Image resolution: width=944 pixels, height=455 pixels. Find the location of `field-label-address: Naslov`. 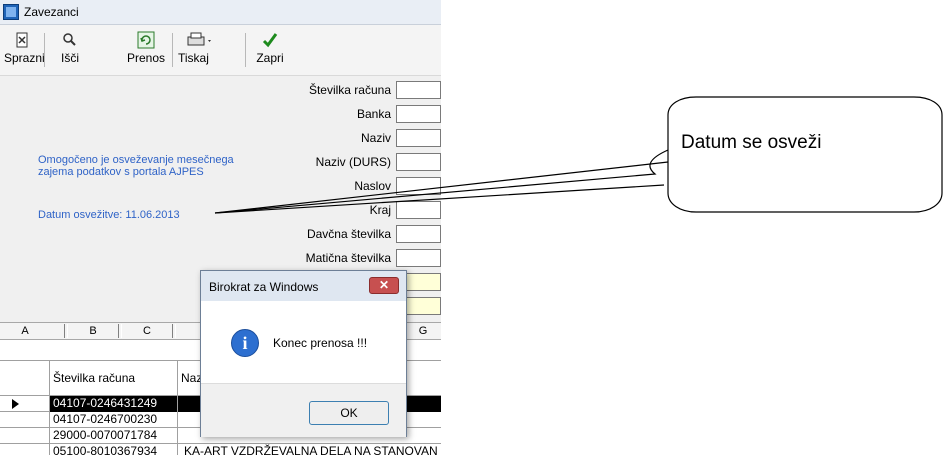

field-label-address: Naslov is located at coordinates (372, 186).